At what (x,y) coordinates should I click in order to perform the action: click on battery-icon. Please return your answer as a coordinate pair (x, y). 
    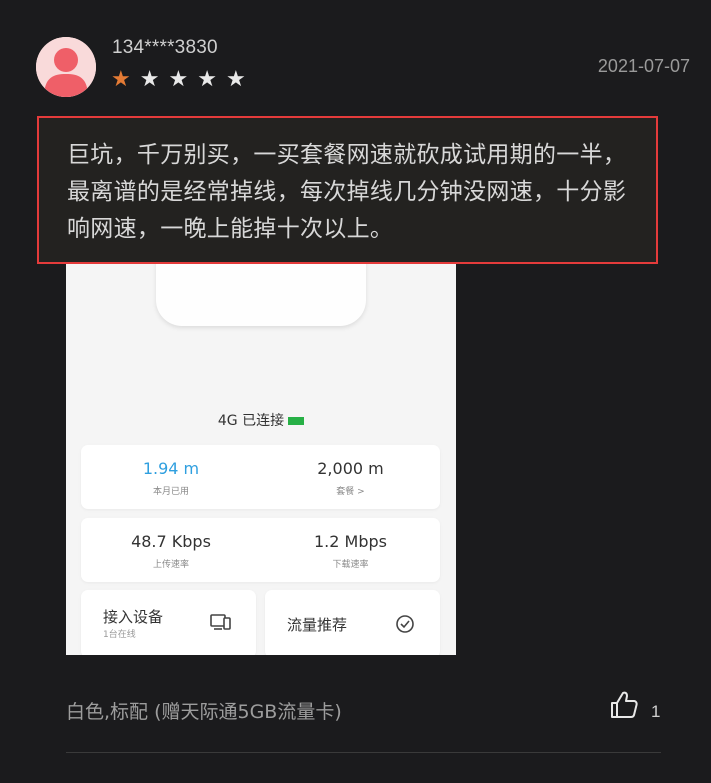
    Looking at the image, I should click on (296, 421).